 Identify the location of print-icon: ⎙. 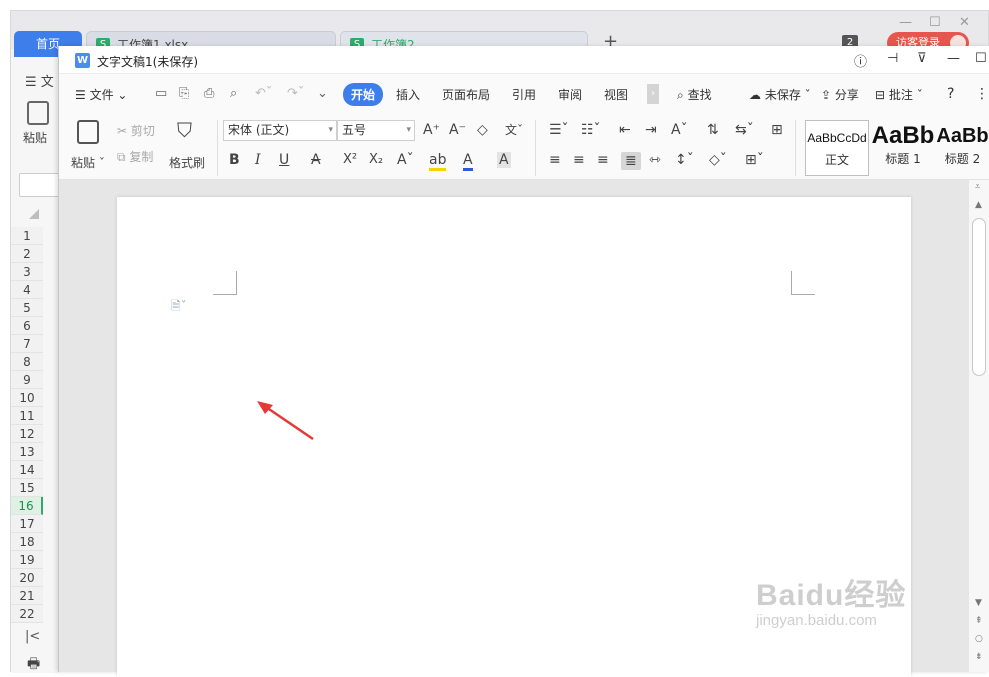
(209, 93).